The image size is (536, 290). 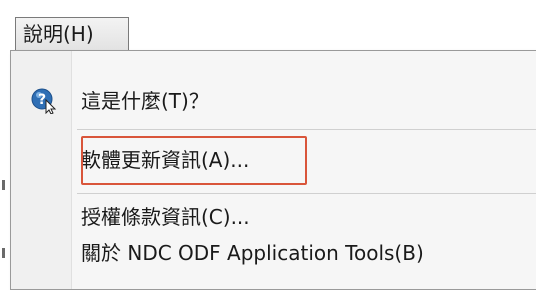 What do you see at coordinates (72, 34) in the screenshot?
I see `menu-help: 說明(H)` at bounding box center [72, 34].